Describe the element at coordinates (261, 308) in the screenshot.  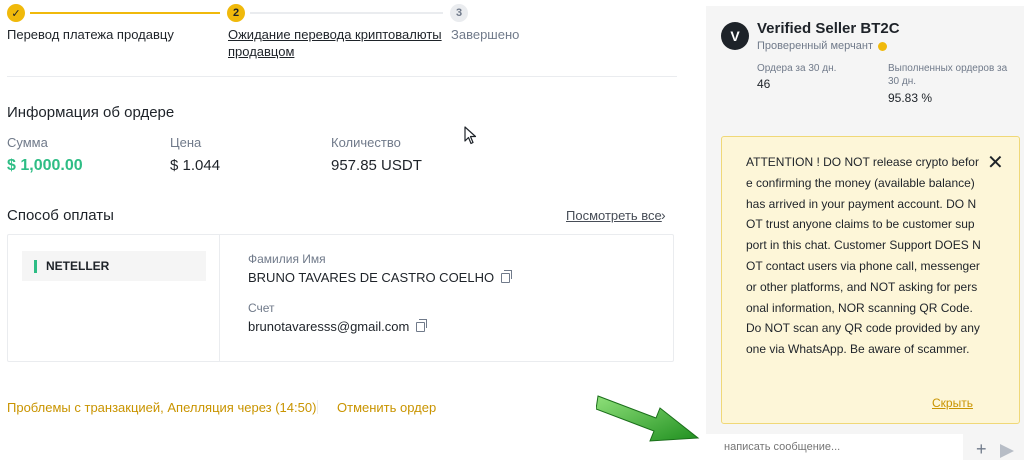
I see `account-label: Счет` at that location.